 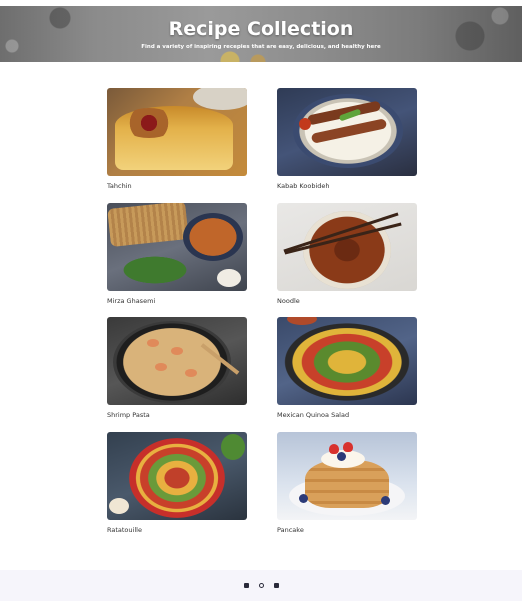 I want to click on recipe-image-noodle, so click(x=347, y=246).